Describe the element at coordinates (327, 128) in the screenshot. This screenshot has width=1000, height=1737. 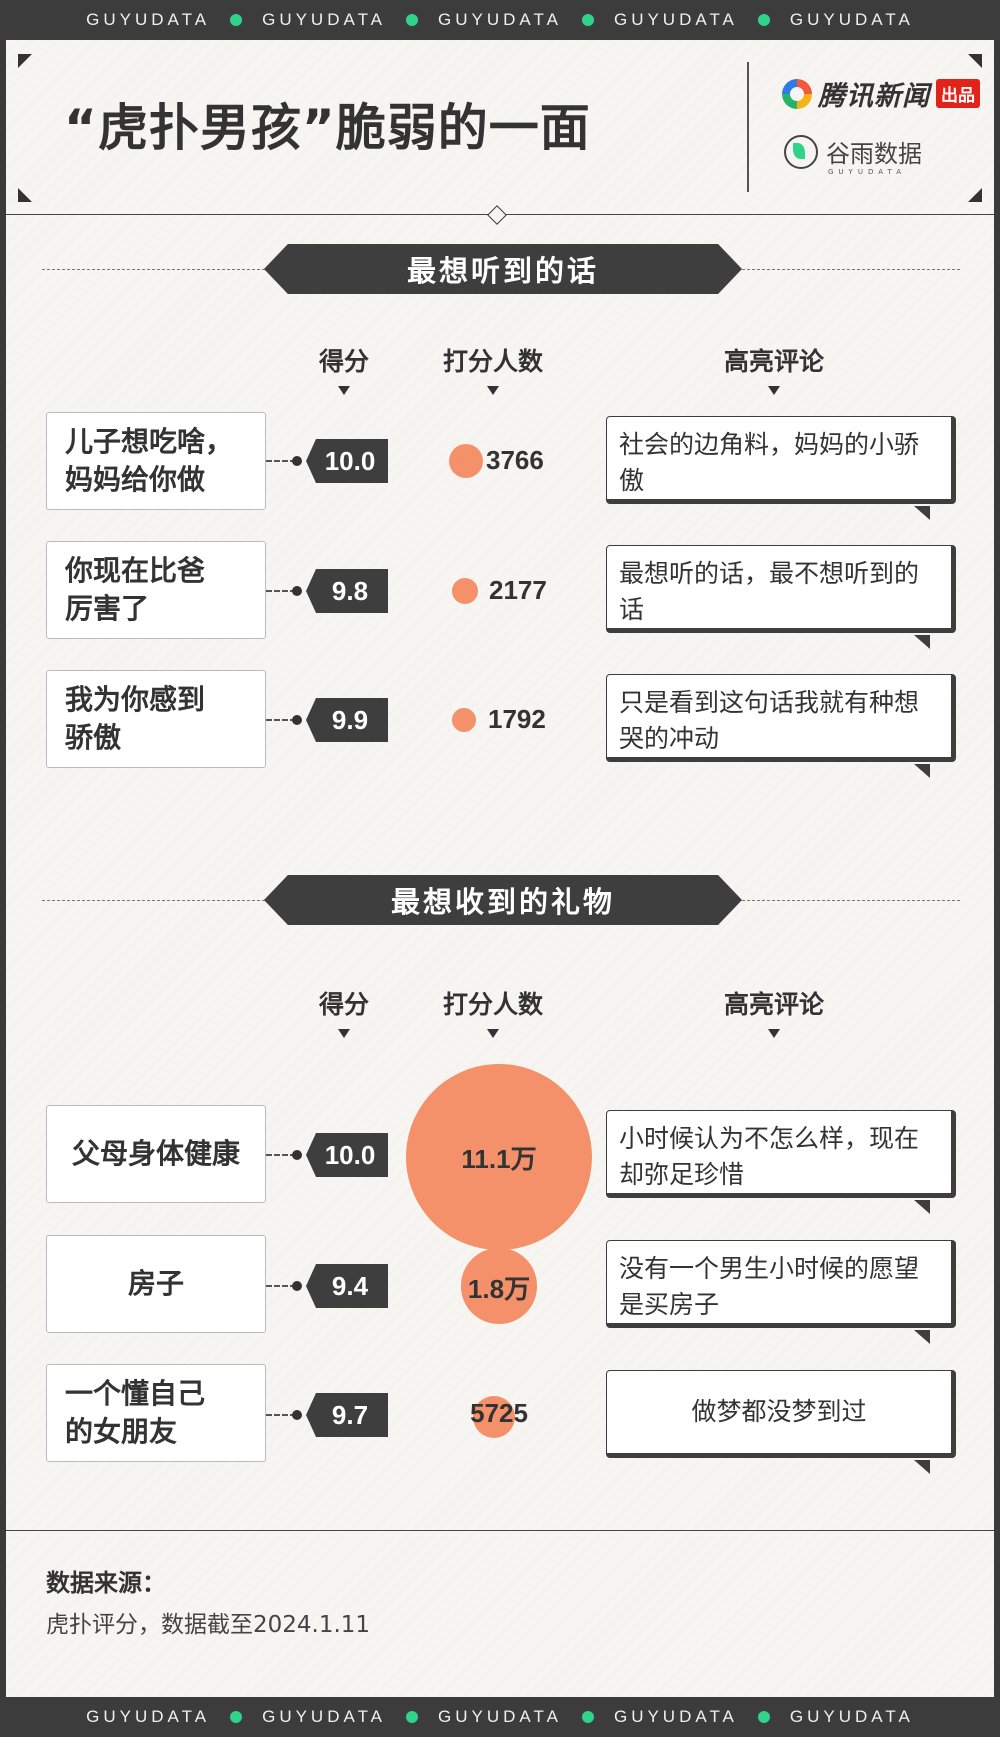
I see `page-title: “虎扑男孩”脆弱的一面` at that location.